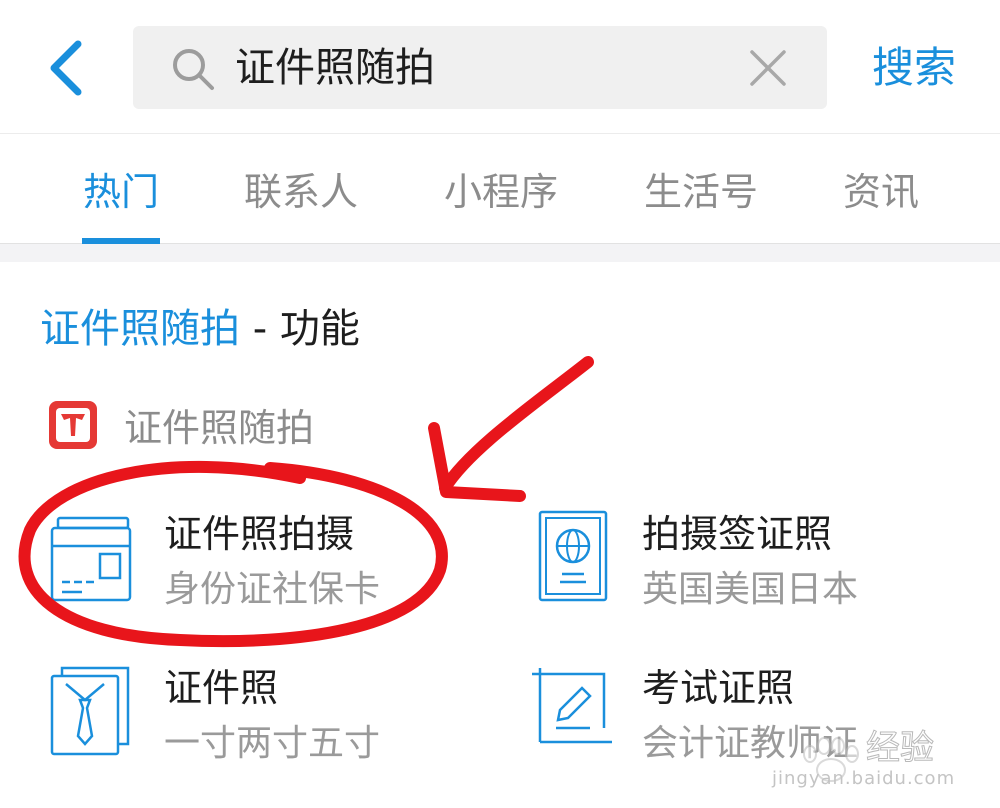  I want to click on service-id-photo: 证件照拍摄 身份证社保卡, so click(258, 568).